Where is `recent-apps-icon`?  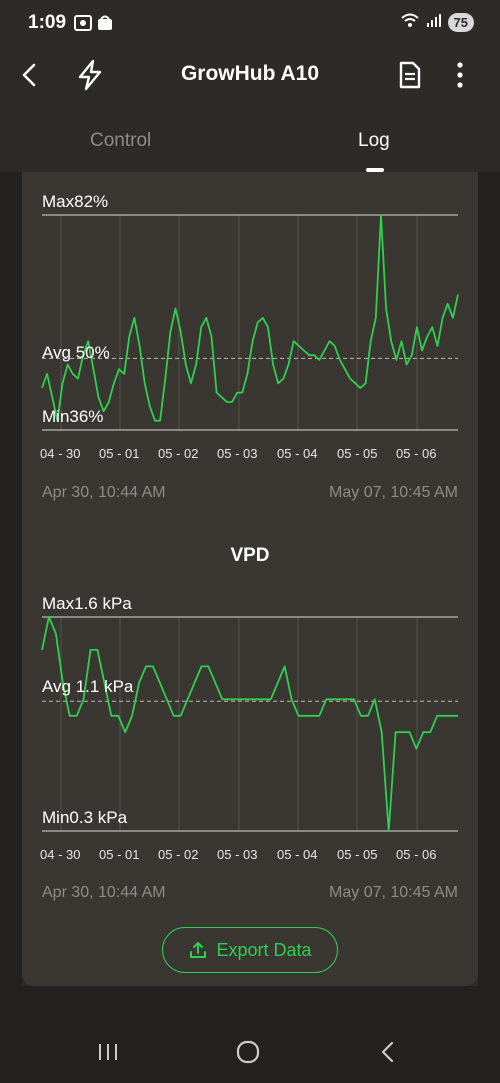
recent-apps-icon is located at coordinates (108, 1052).